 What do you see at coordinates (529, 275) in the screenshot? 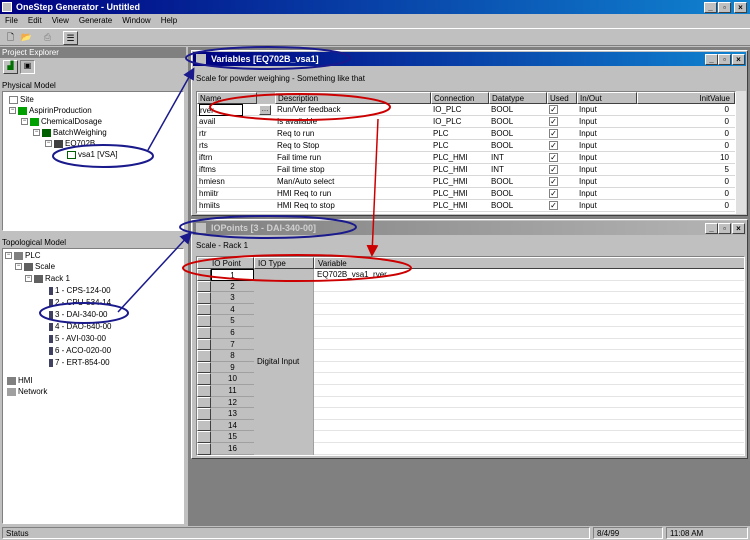
I see `io-variable-cell: EQ702B_vsa1_rver` at bounding box center [529, 275].